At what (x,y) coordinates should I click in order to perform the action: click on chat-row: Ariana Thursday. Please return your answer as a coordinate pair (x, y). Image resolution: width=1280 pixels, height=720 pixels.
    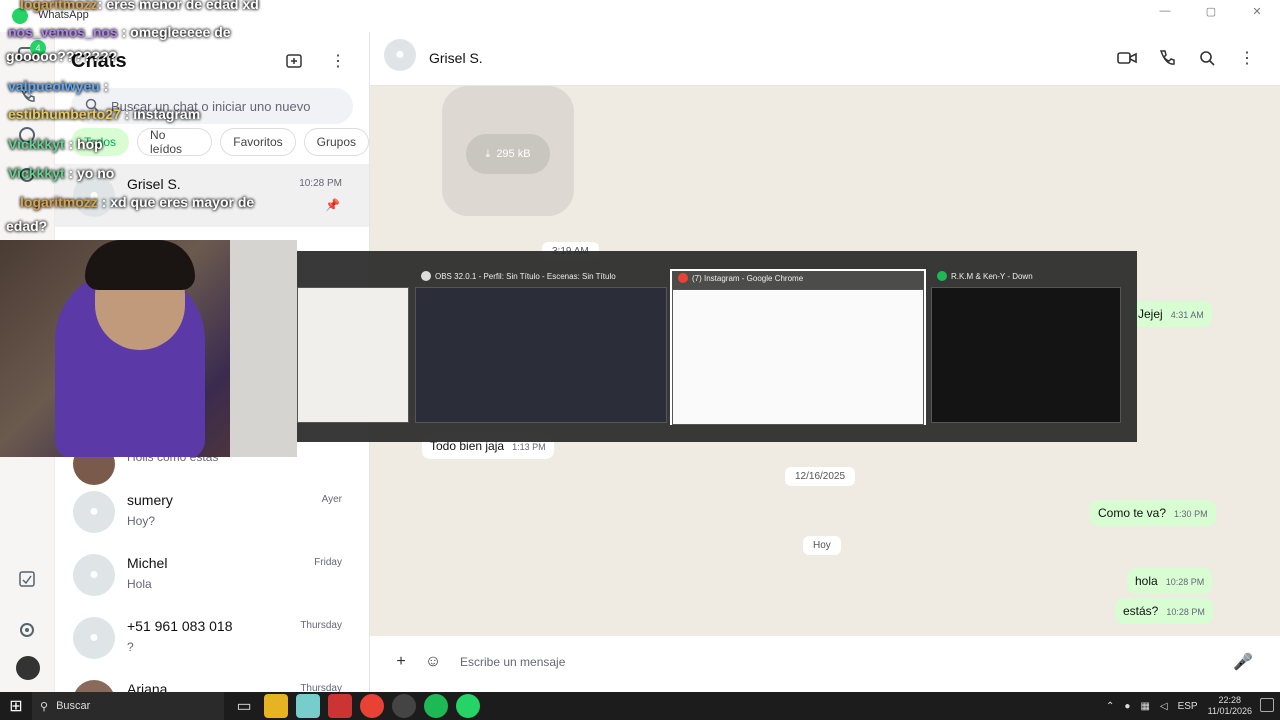
    Looking at the image, I should click on (212, 680).